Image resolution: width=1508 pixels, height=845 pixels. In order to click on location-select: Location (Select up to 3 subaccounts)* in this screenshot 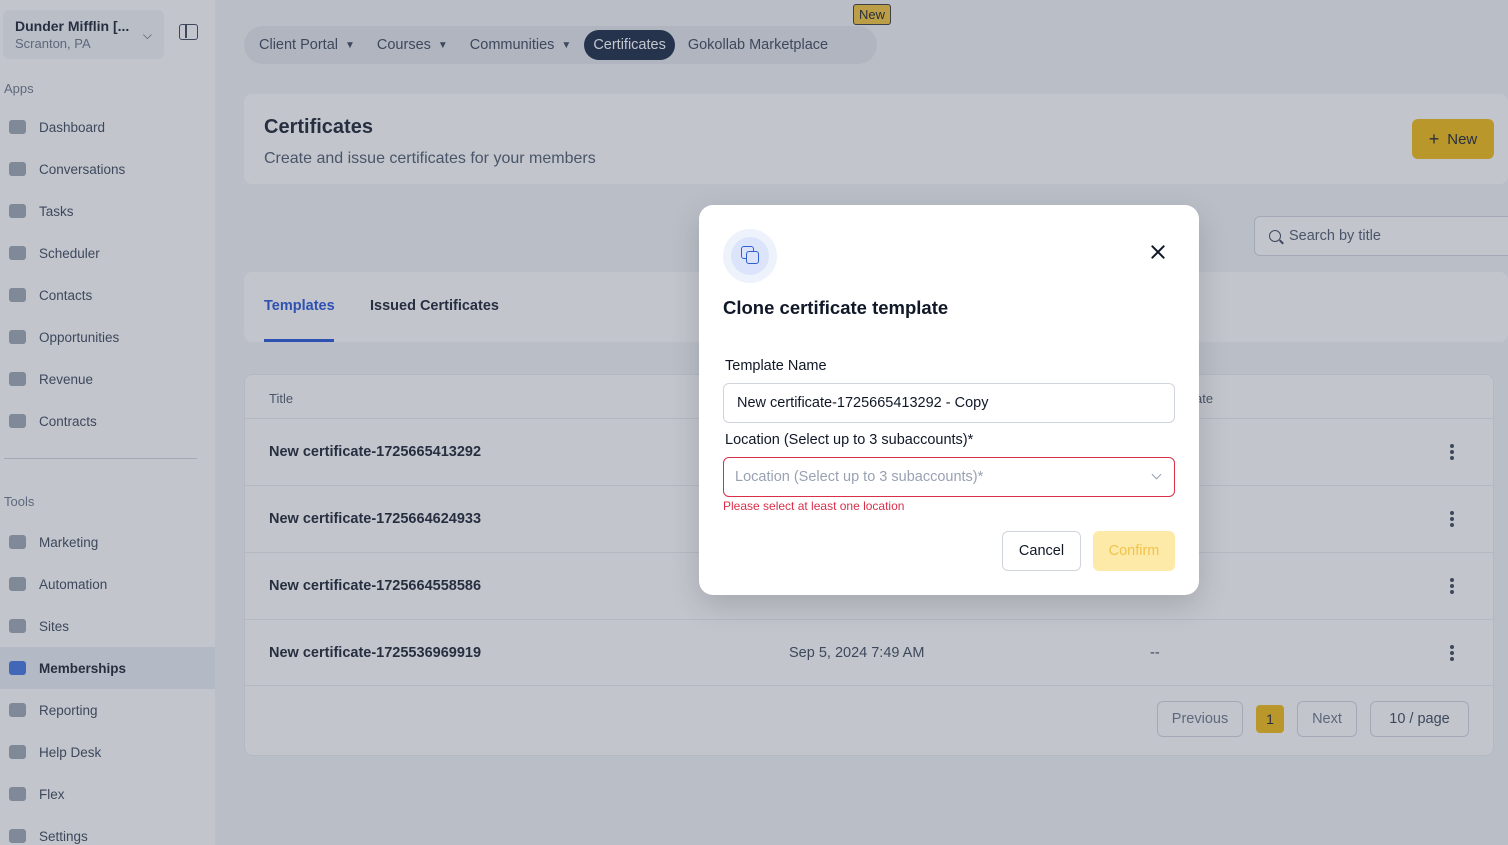, I will do `click(949, 477)`.